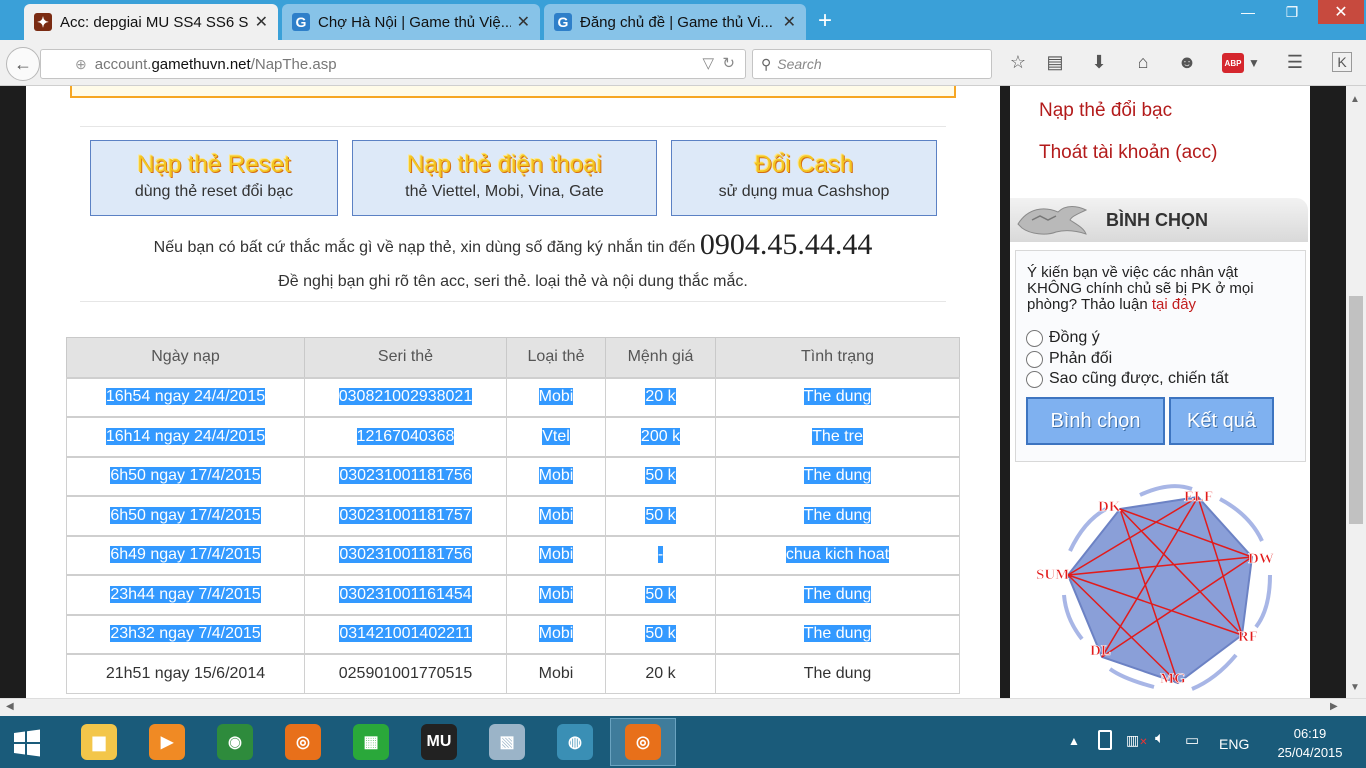 Image resolution: width=1366 pixels, height=768 pixels. What do you see at coordinates (660, 555) in the screenshot?
I see `table-cell: -` at bounding box center [660, 555].